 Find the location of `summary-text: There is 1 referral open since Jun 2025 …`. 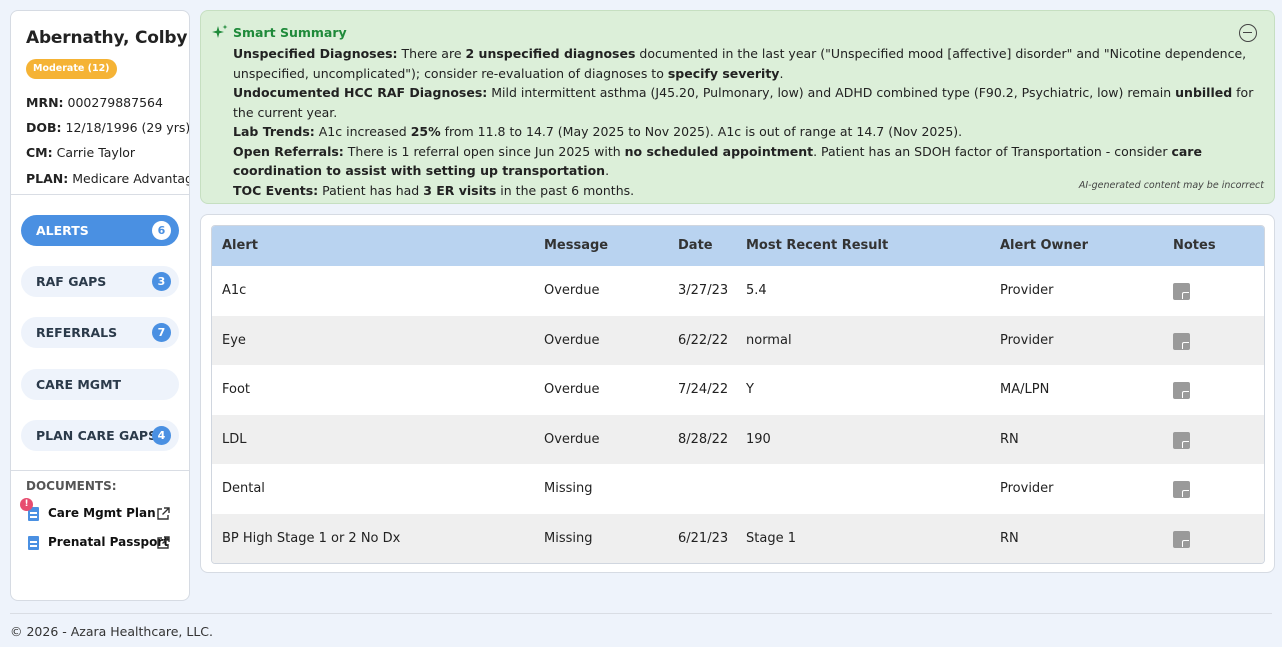

summary-text: There is 1 referral open since Jun 2025 … is located at coordinates (484, 151).